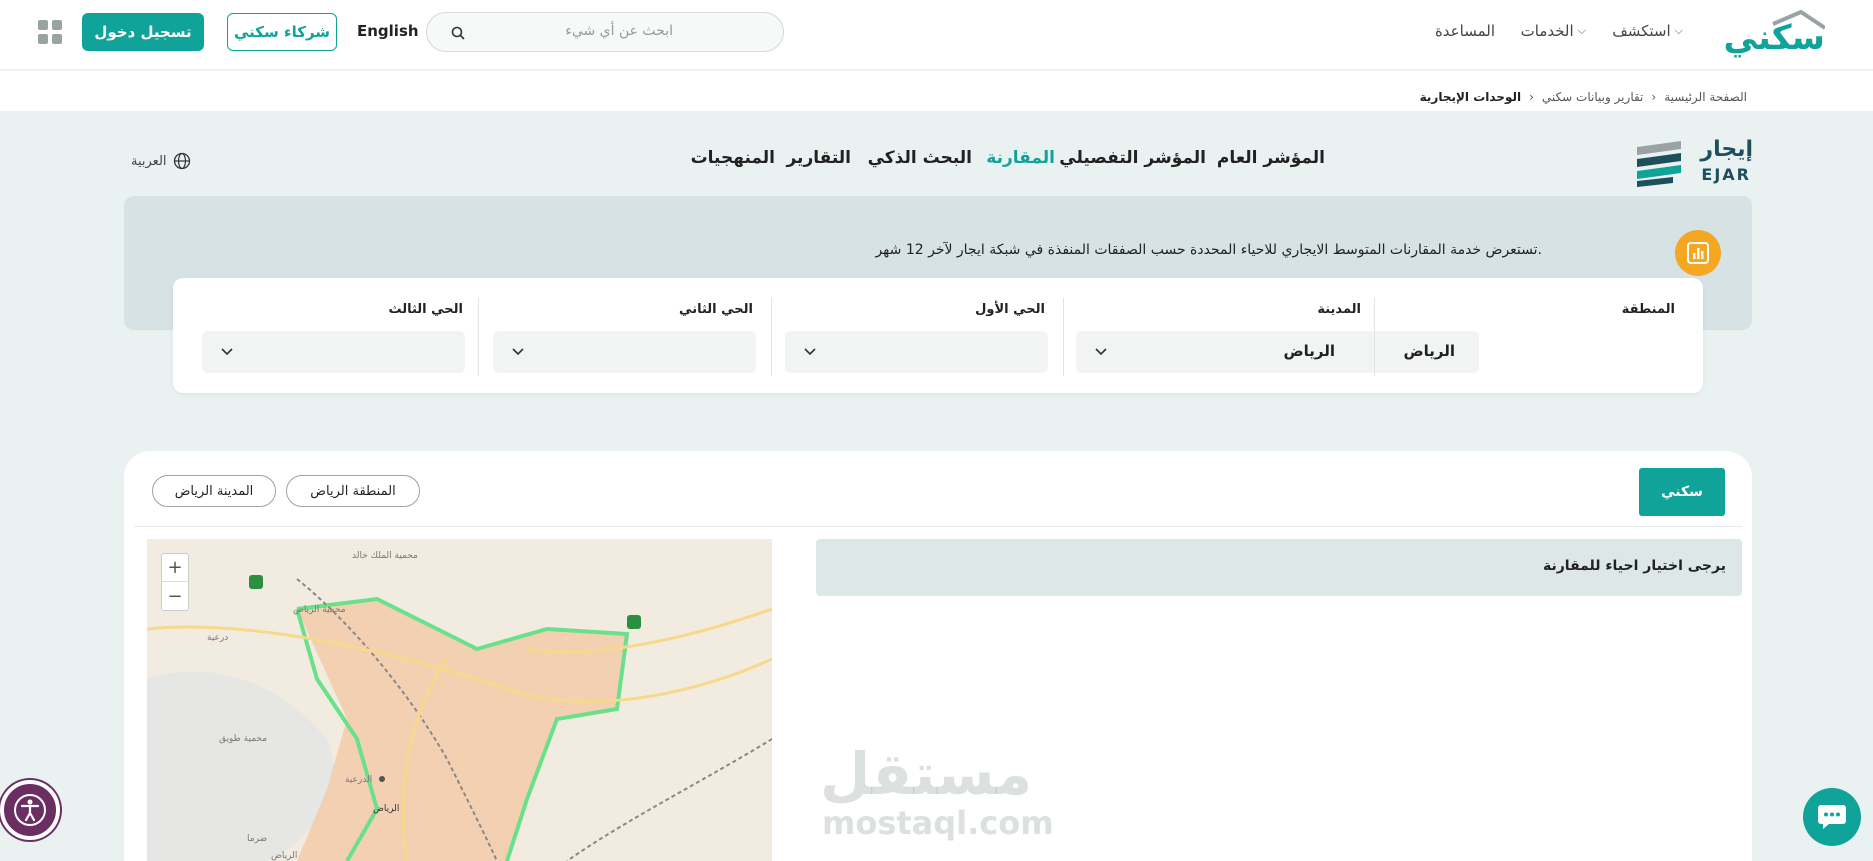 The height and width of the screenshot is (861, 1873). I want to click on nav-help: المساعدة, so click(1465, 31).